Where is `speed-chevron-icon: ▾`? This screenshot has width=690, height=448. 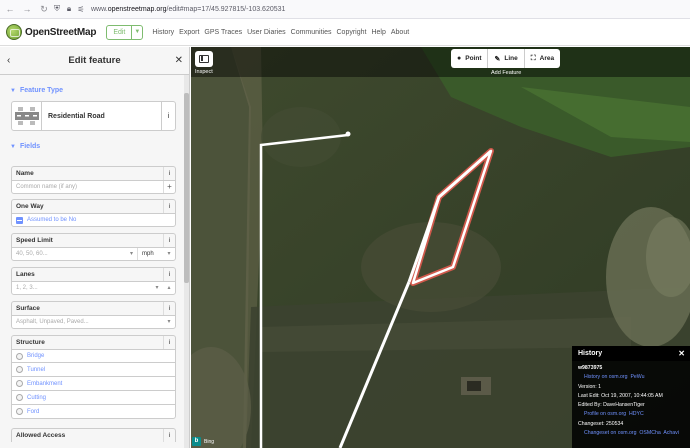 speed-chevron-icon: ▾ is located at coordinates (131, 254).